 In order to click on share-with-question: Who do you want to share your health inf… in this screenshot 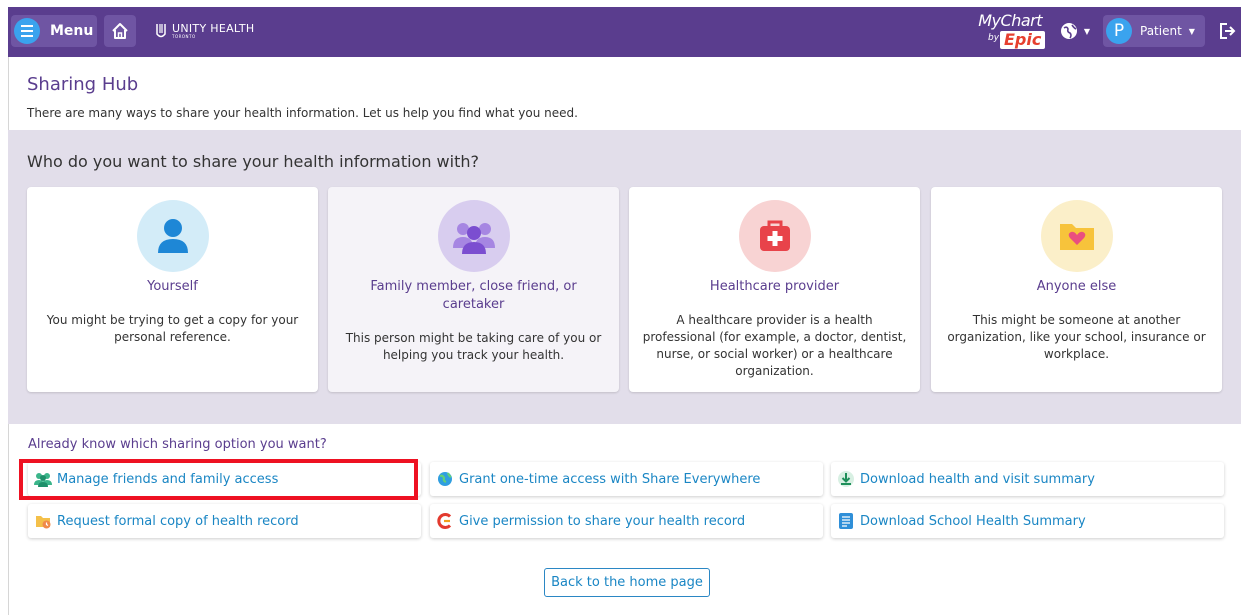, I will do `click(253, 161)`.